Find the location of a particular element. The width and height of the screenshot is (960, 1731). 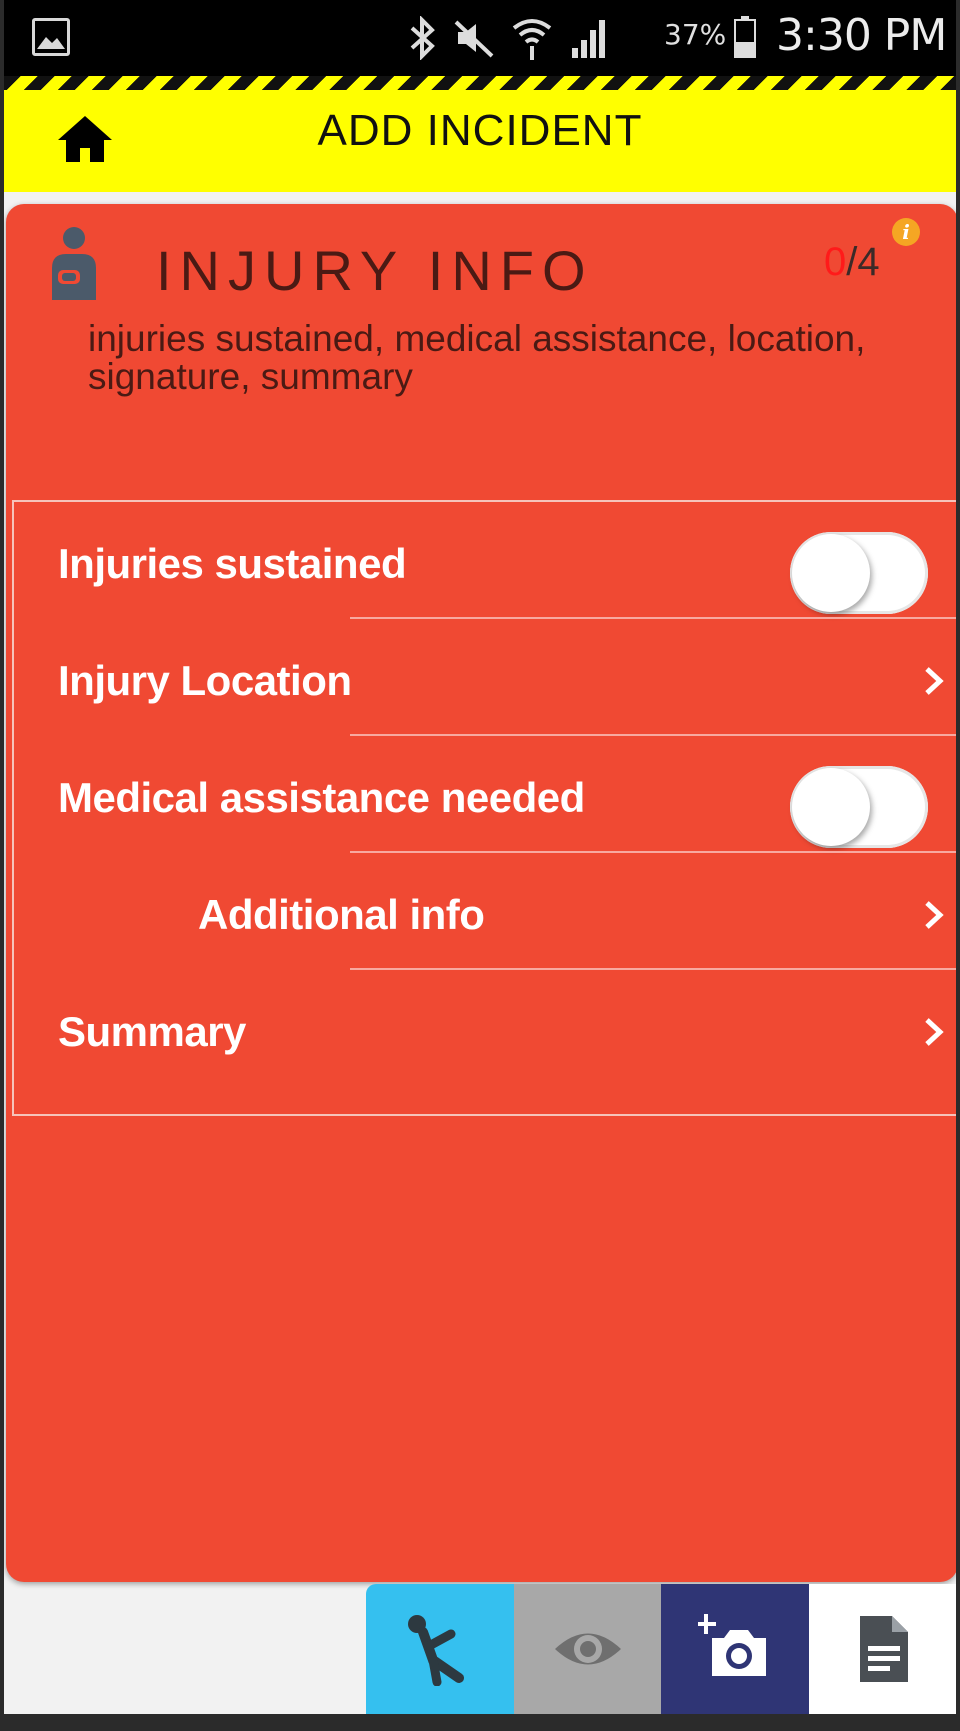

injuries-sustained-toggle is located at coordinates (859, 573).